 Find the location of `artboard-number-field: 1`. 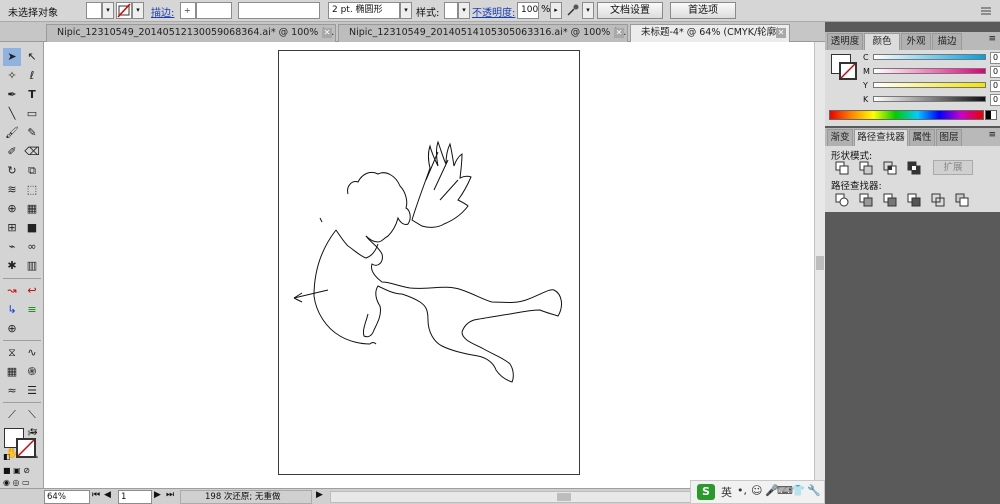

artboard-number-field: 1 is located at coordinates (135, 497).